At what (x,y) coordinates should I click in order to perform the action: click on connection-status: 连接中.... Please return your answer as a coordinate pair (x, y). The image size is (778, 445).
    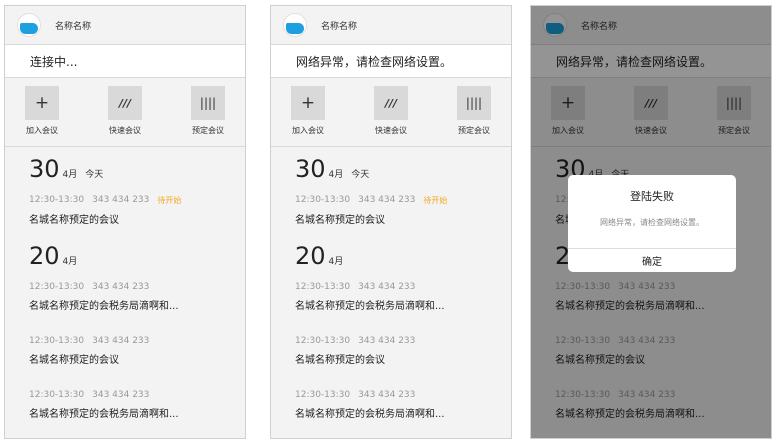
    Looking at the image, I should click on (125, 61).